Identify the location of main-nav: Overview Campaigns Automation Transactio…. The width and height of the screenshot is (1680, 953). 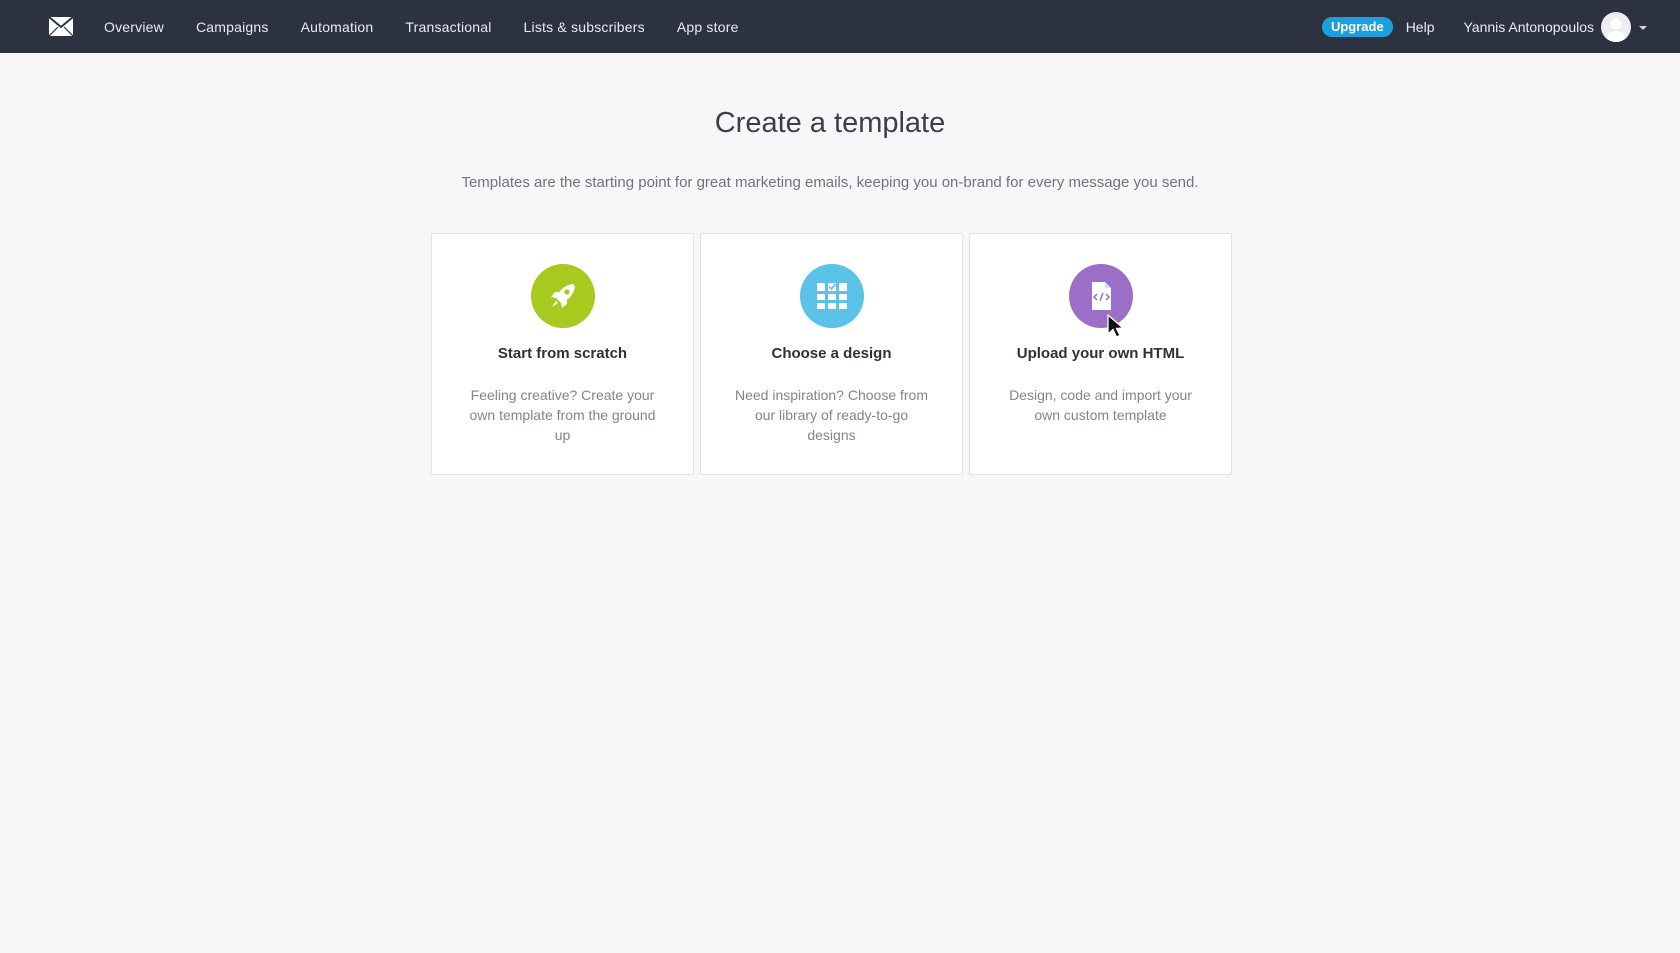
(437, 26).